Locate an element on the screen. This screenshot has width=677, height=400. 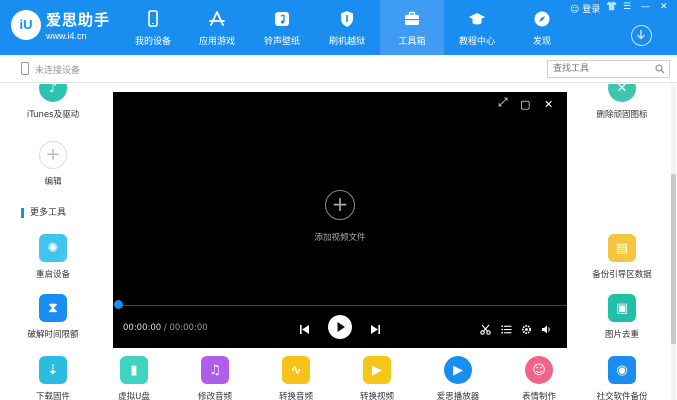
nav-label: 应用游戏 is located at coordinates (216, 42).